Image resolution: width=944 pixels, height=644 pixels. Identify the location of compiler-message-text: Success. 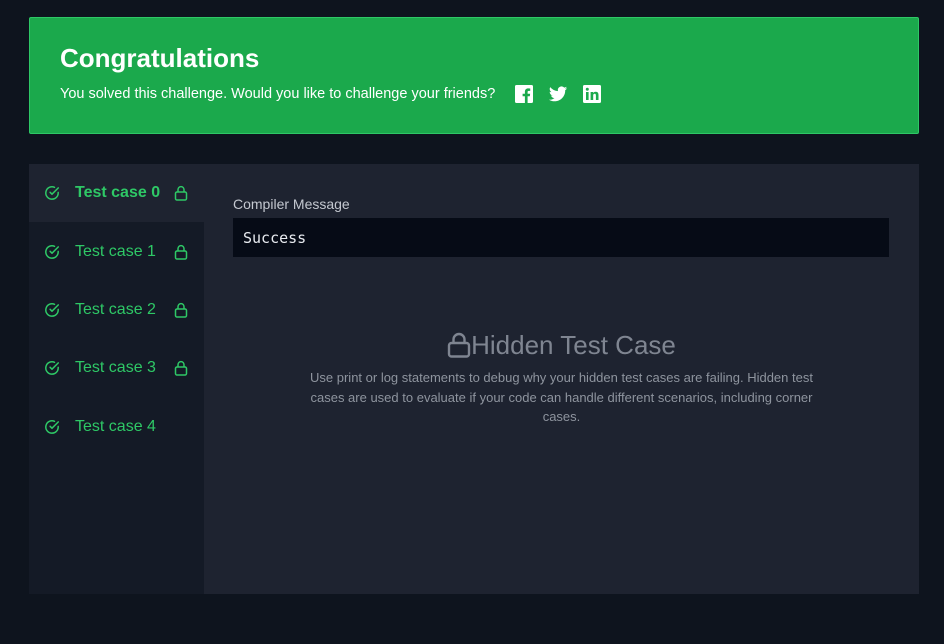
(275, 237).